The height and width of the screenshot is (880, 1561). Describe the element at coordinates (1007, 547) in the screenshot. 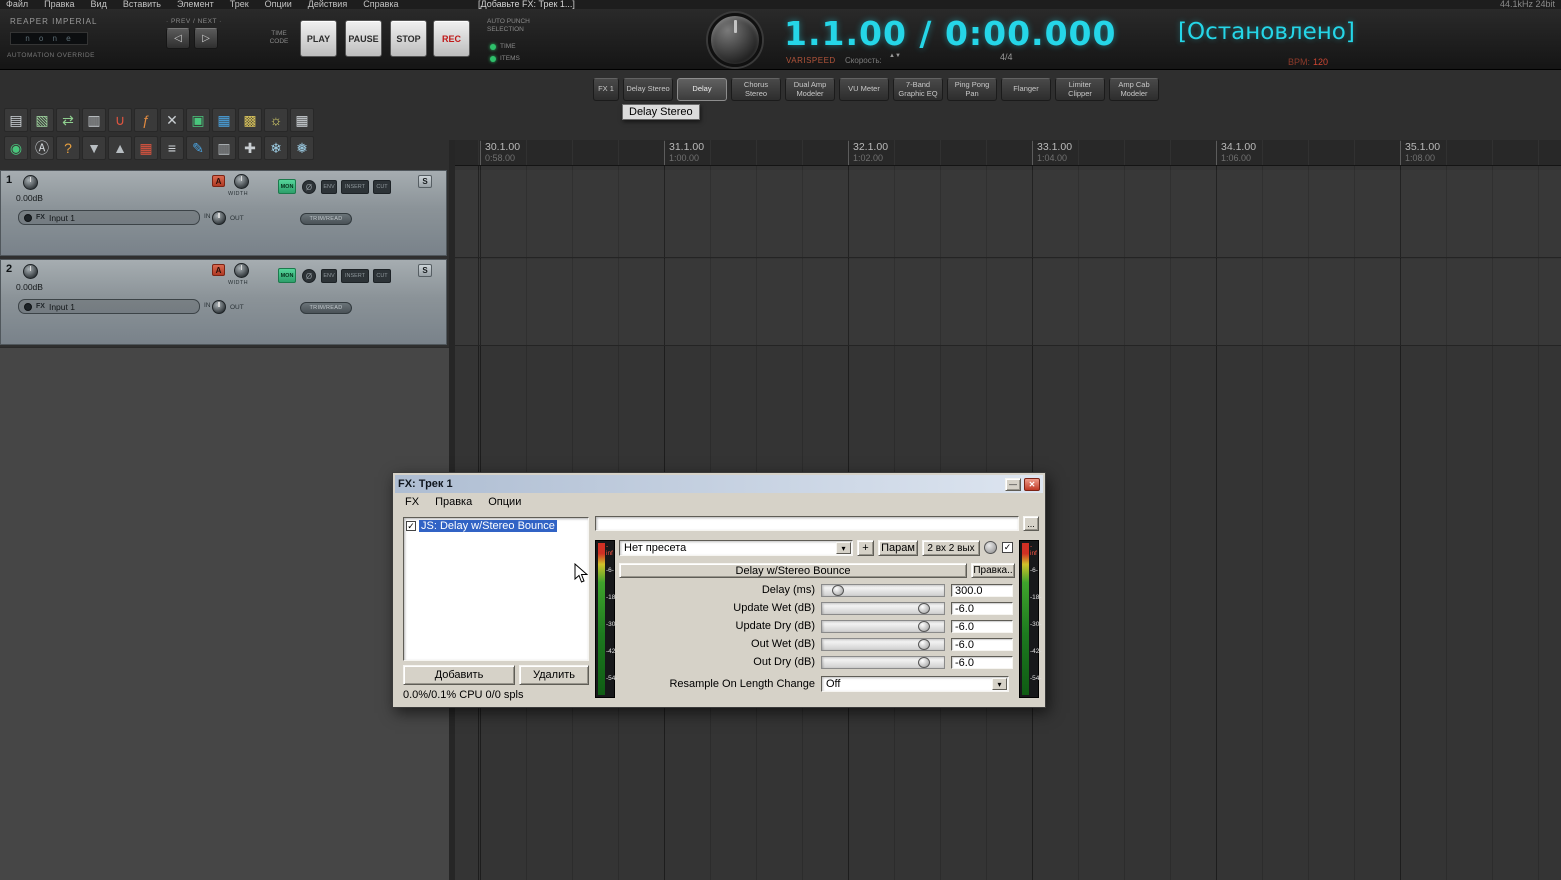

I see `bypass-checkbox` at that location.